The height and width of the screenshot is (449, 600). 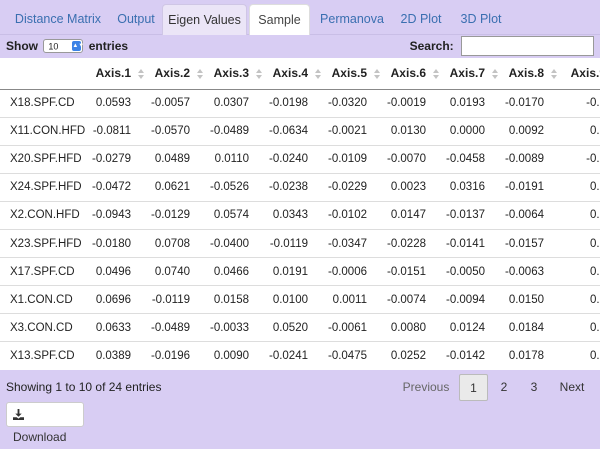 I want to click on search-control: Search:, so click(x=502, y=46).